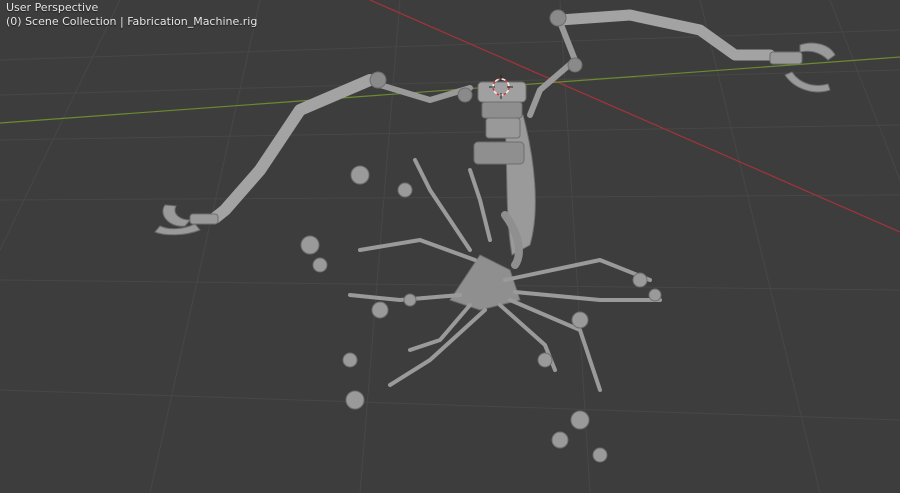 The width and height of the screenshot is (900, 493). What do you see at coordinates (292, 149) in the screenshot?
I see `rig-left-arm` at bounding box center [292, 149].